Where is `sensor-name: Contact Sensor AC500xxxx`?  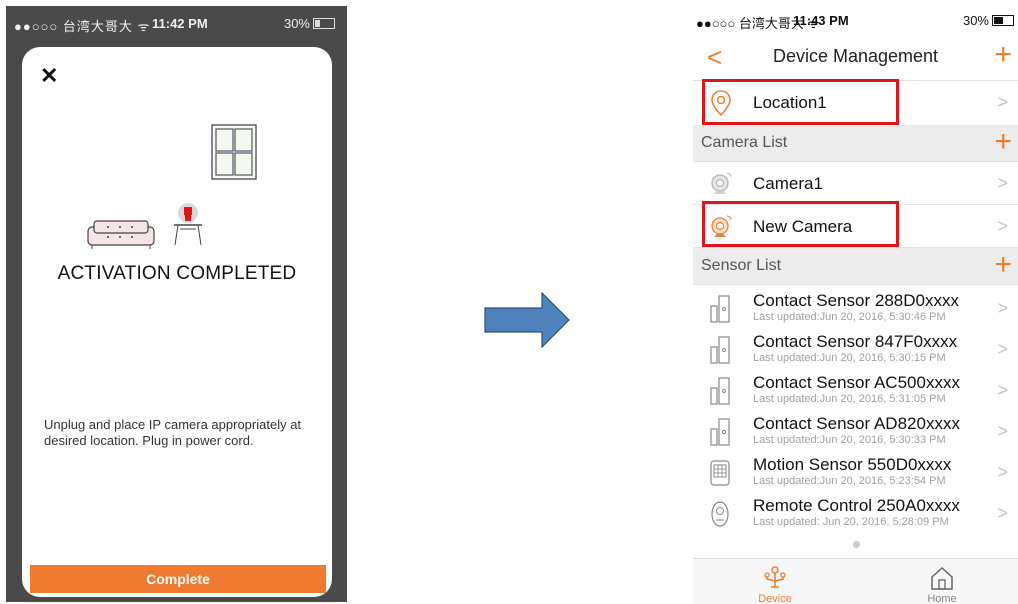
sensor-name: Contact Sensor AC500xxxx is located at coordinates (856, 382).